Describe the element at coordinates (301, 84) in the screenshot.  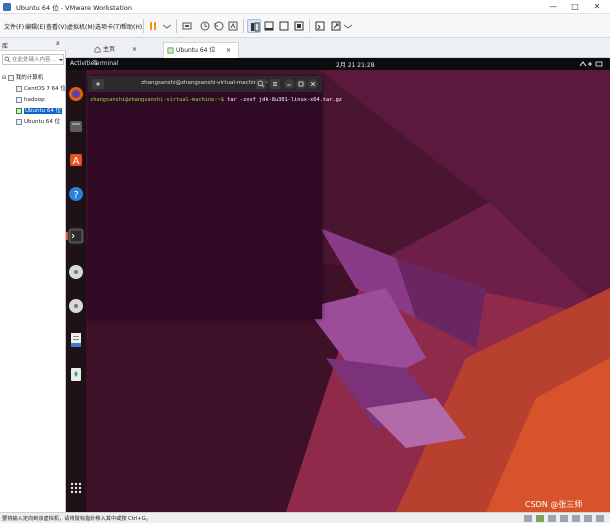
I see `maximize-icon` at that location.